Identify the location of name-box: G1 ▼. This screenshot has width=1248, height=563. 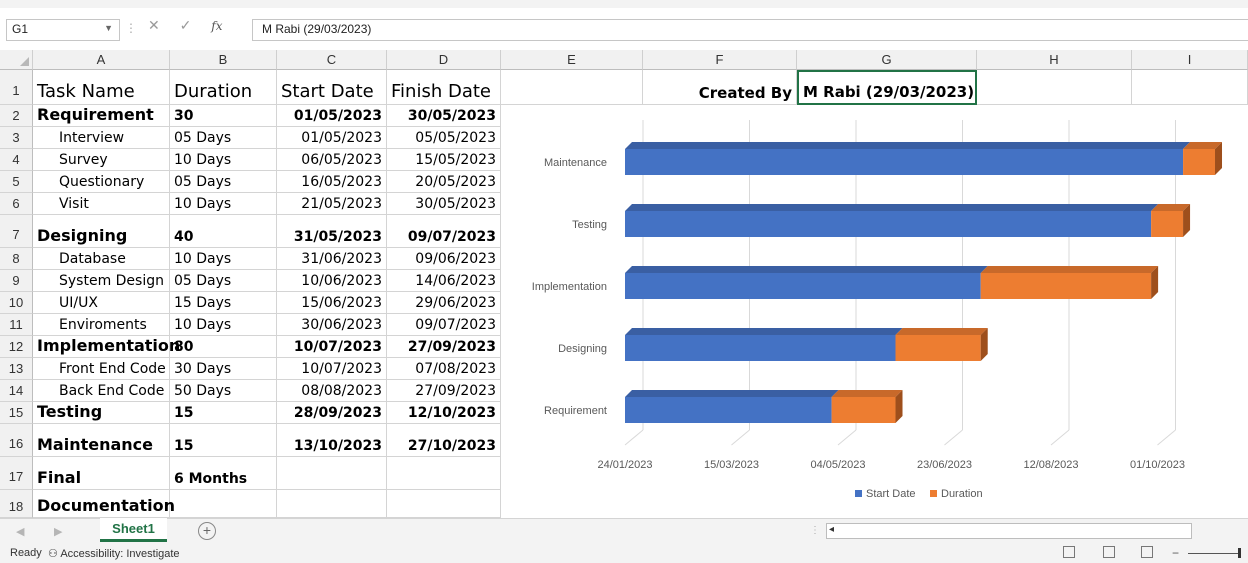
(63, 30).